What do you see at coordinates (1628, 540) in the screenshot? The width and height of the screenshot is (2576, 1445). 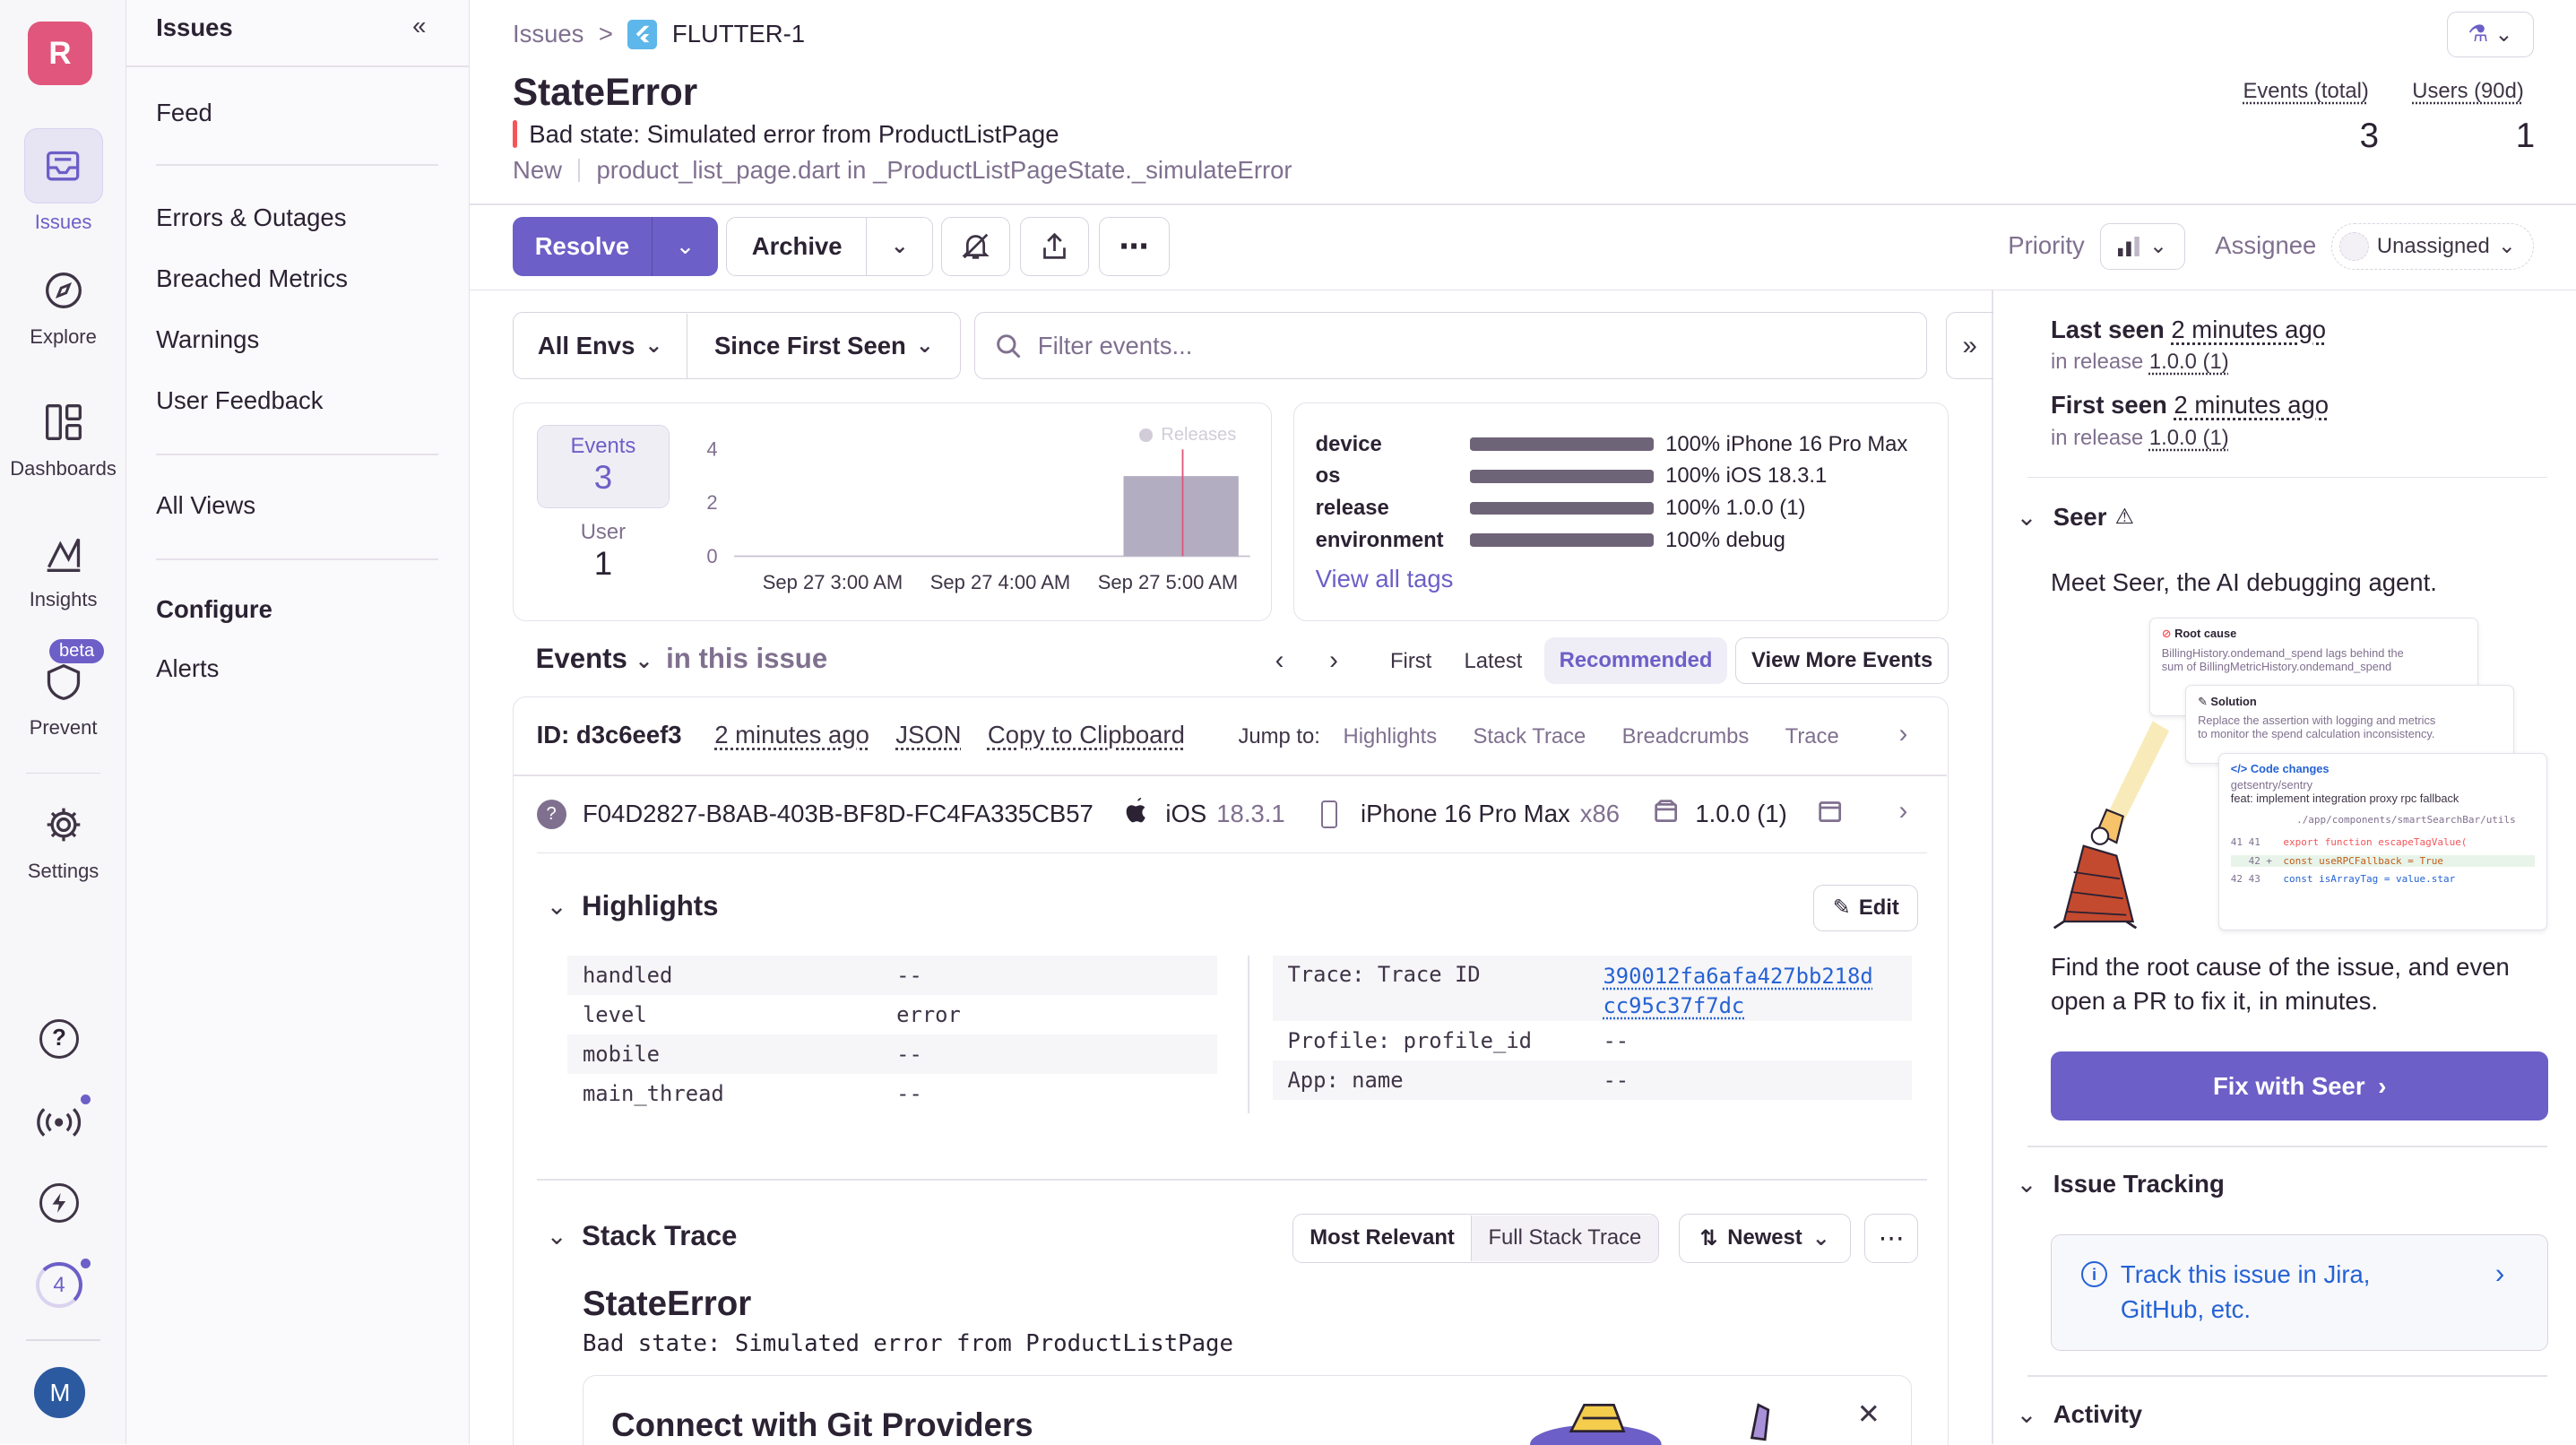 I see `tag-row: environment 100% debug` at bounding box center [1628, 540].